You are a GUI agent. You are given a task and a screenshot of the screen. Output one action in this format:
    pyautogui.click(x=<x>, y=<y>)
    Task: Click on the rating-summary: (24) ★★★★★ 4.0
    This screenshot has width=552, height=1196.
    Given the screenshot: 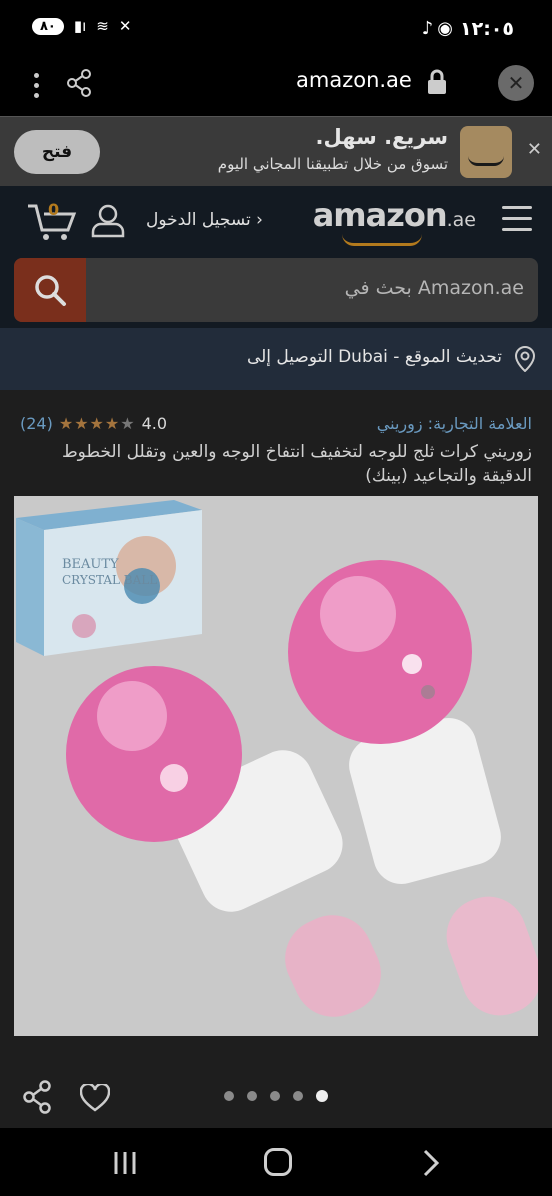 What is the action you would take?
    pyautogui.click(x=93, y=423)
    